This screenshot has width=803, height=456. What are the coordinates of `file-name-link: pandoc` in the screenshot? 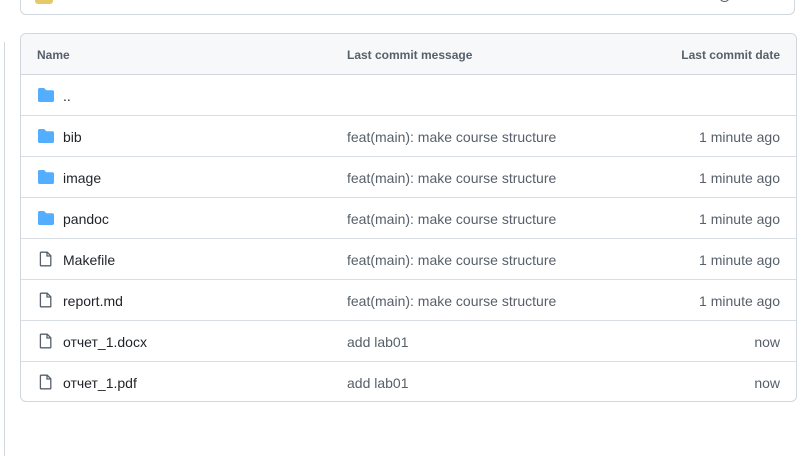 It's located at (86, 219).